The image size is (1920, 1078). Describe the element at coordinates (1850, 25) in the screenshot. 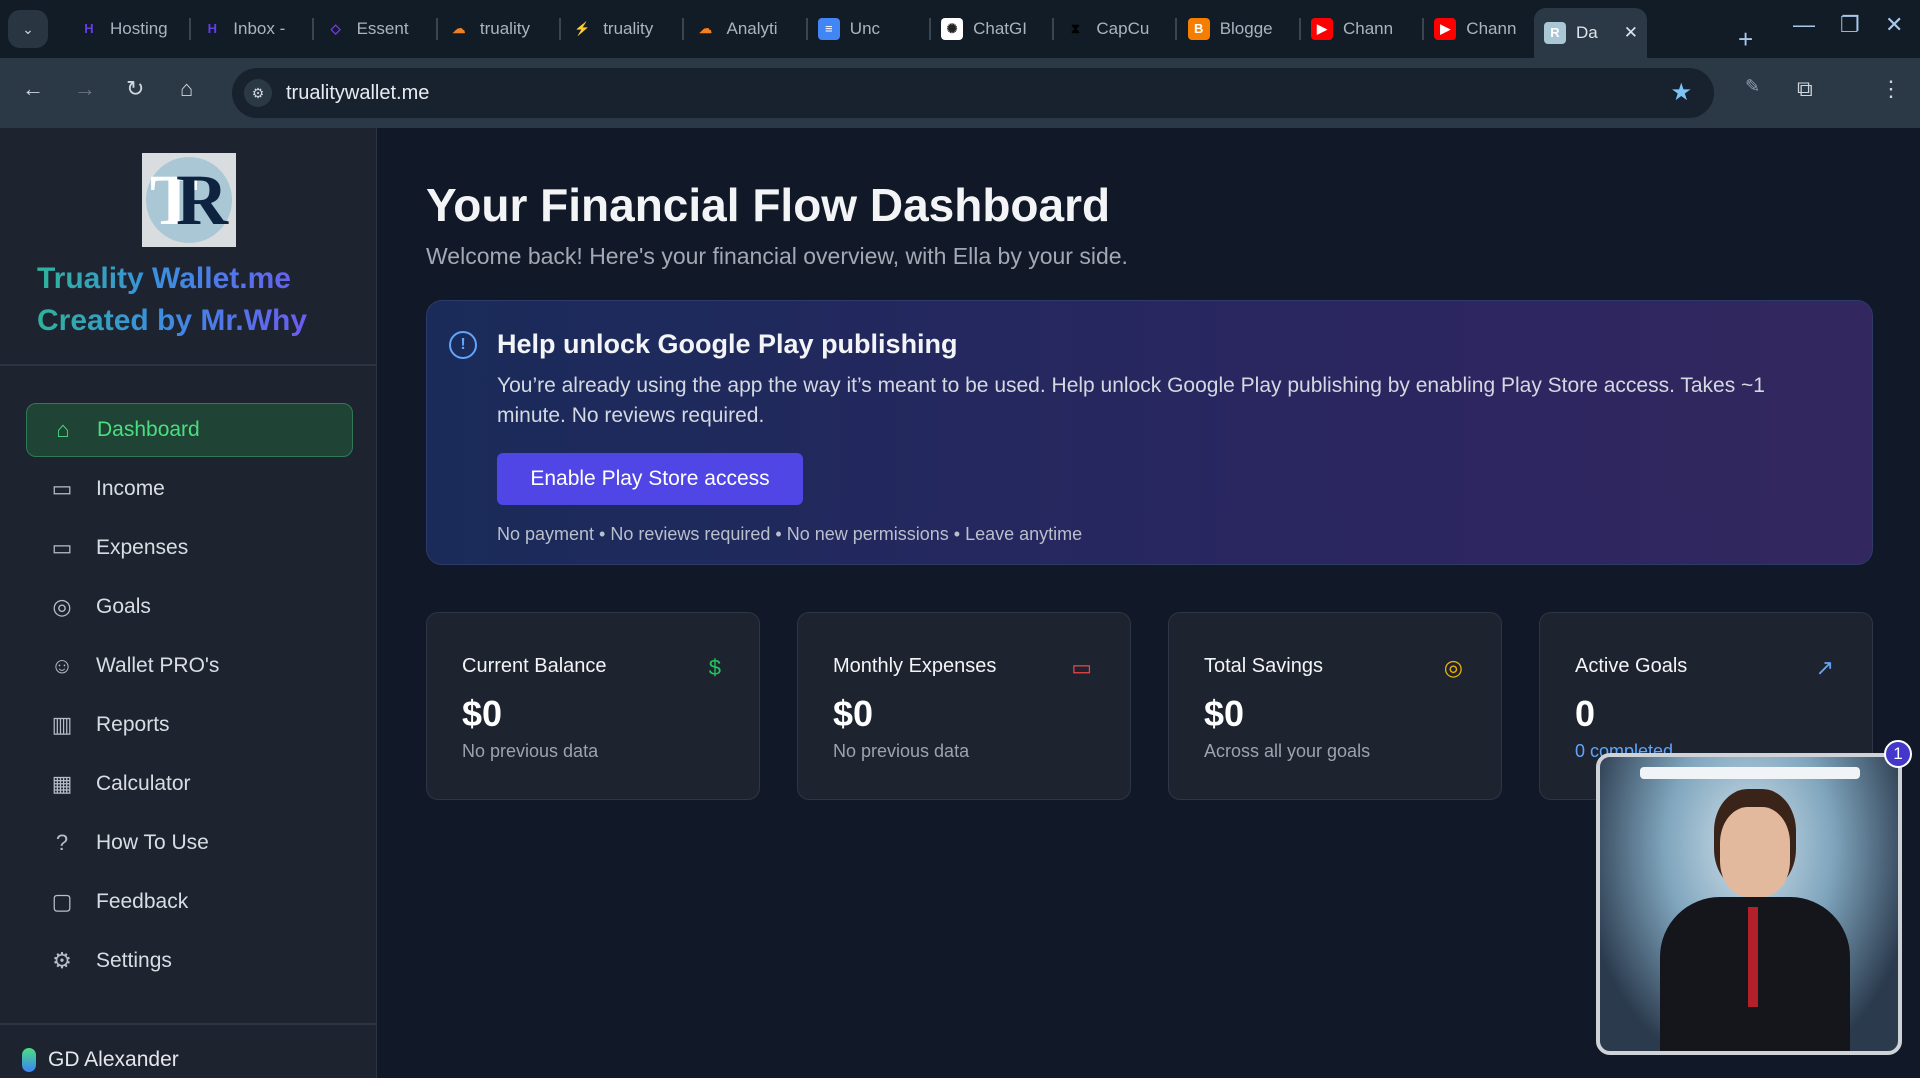

I see `restore-button: ❐` at that location.